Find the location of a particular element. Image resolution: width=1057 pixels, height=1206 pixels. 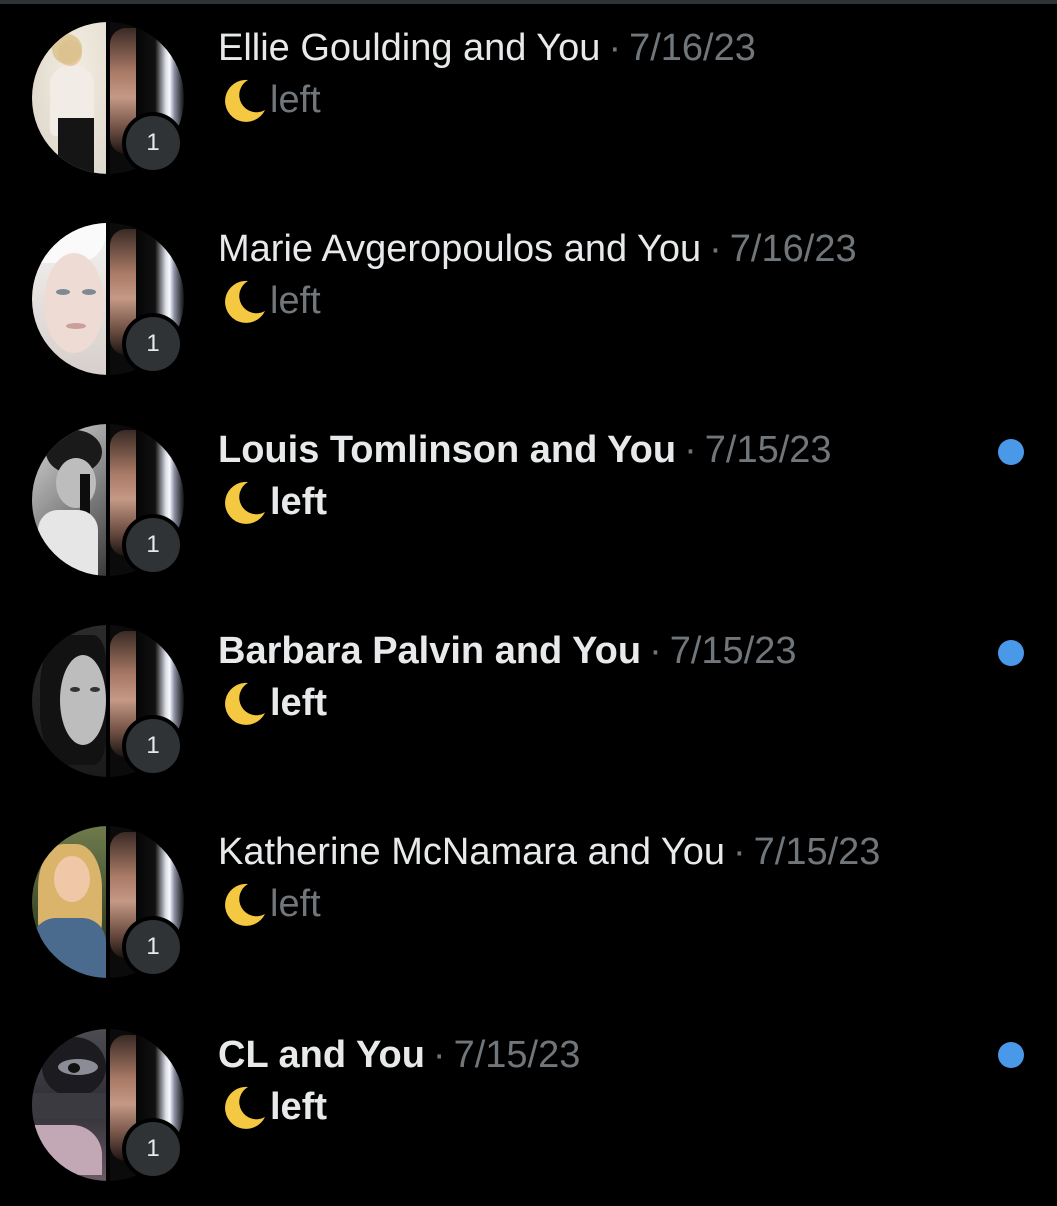

conversation-title: CL and You · 7/15/23 is located at coordinates (399, 1055).